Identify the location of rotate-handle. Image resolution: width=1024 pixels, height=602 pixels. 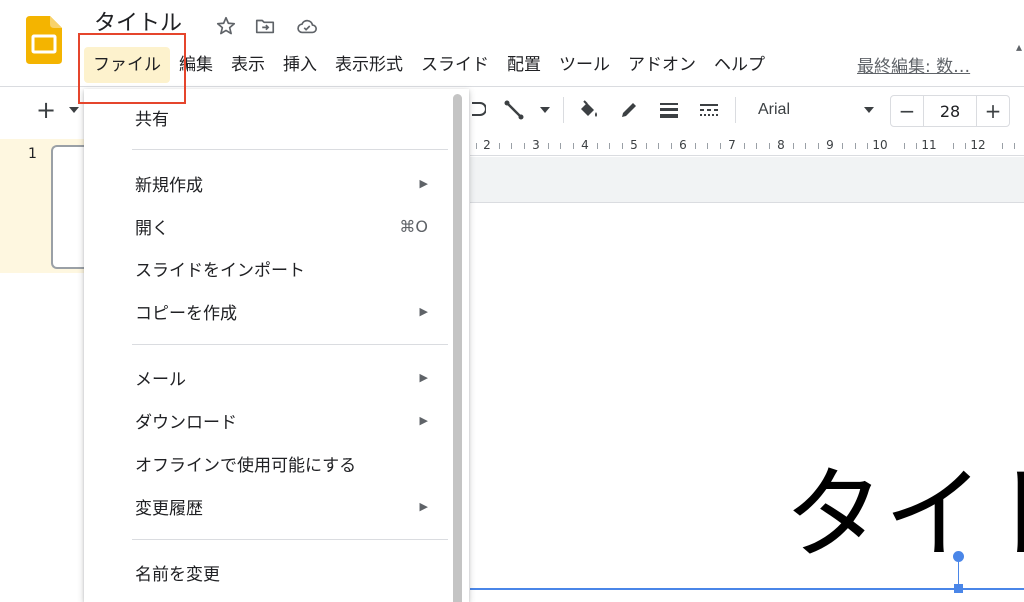
(958, 556).